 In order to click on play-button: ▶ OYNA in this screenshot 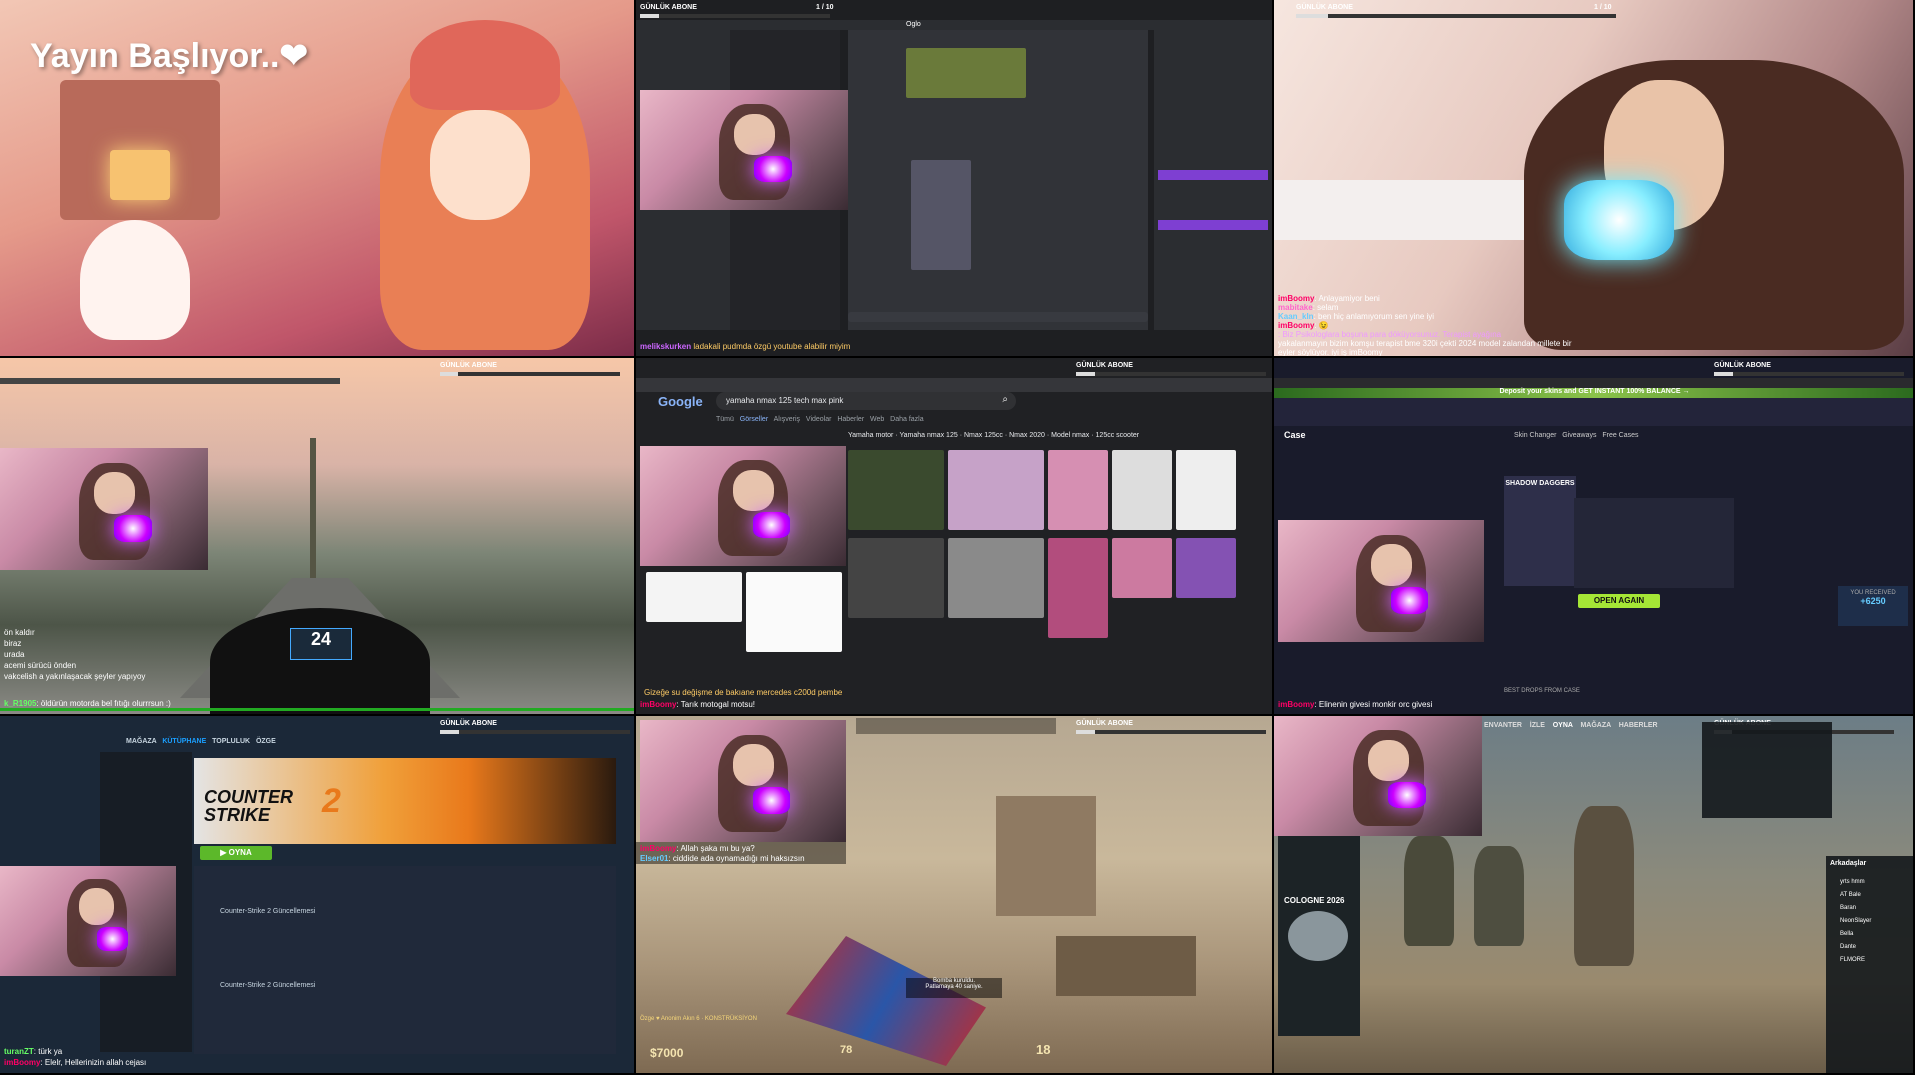, I will do `click(236, 853)`.